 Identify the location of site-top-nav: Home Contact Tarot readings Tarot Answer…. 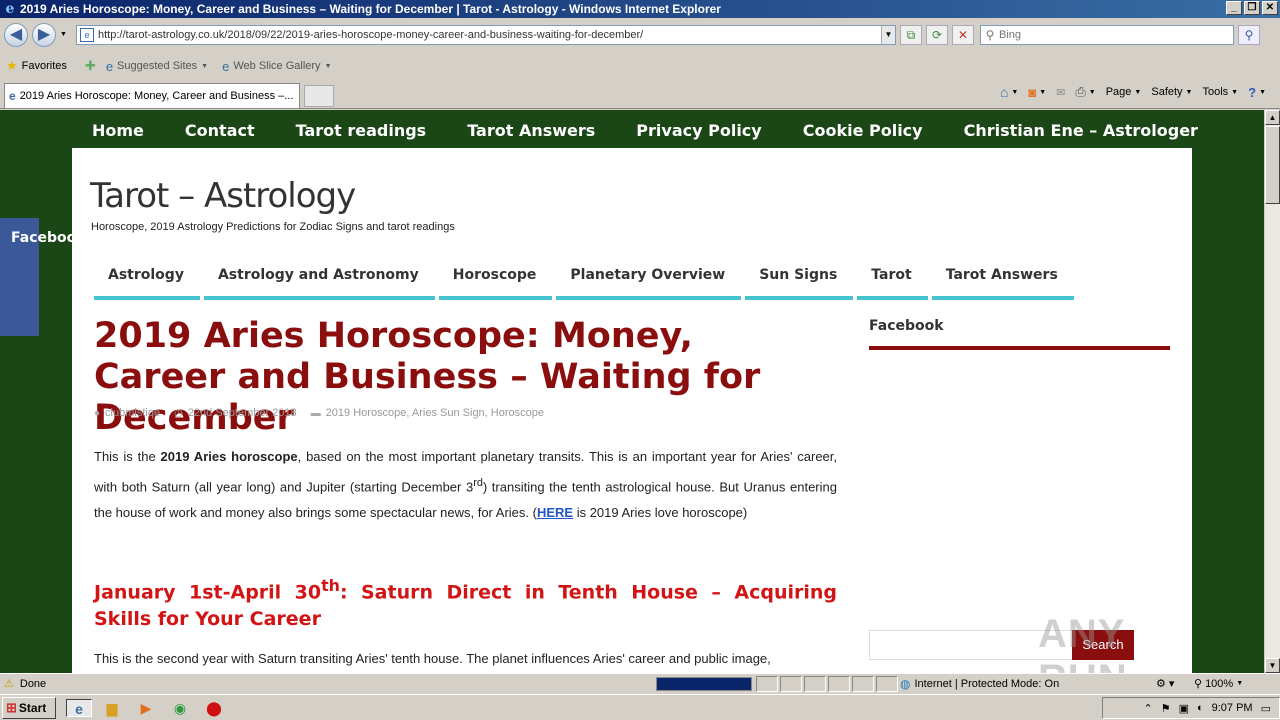
(635, 130).